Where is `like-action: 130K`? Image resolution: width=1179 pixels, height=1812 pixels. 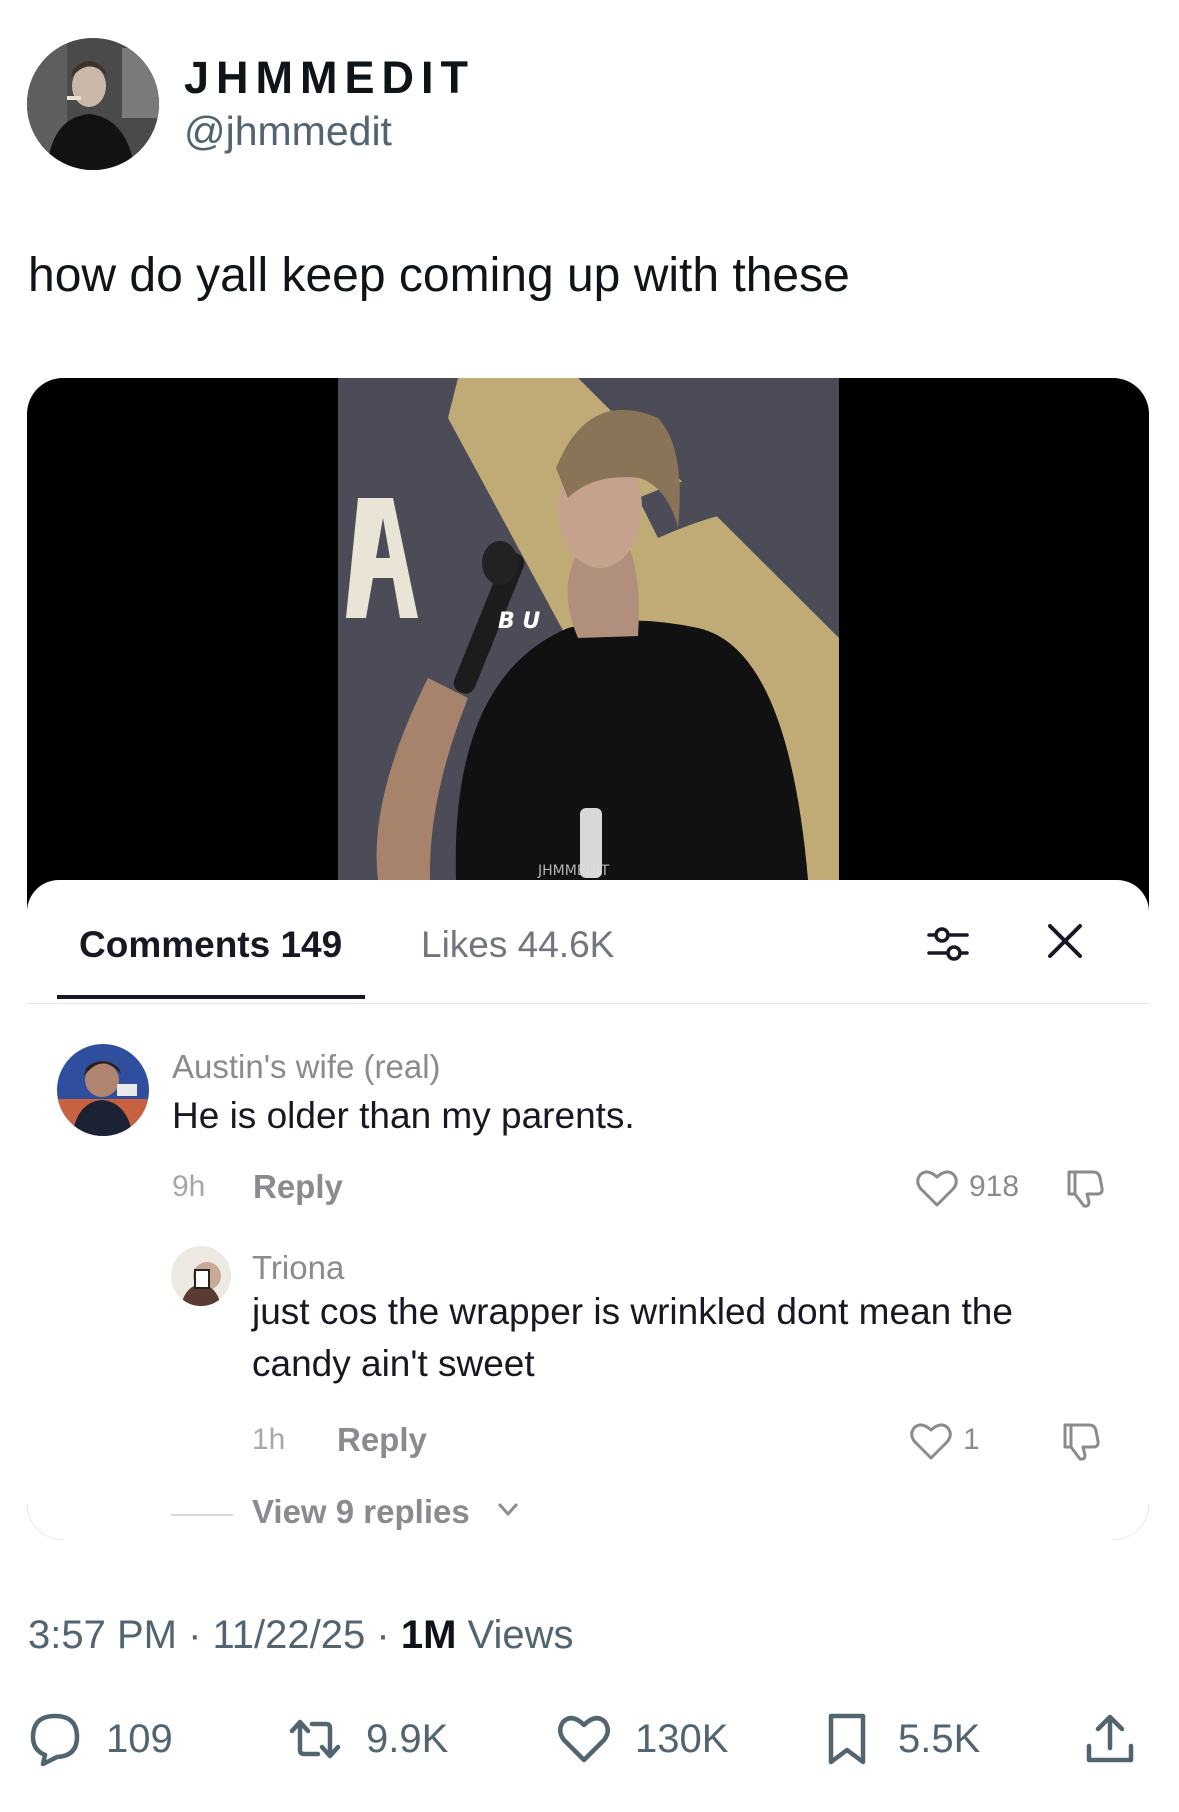
like-action: 130K is located at coordinates (641, 1739).